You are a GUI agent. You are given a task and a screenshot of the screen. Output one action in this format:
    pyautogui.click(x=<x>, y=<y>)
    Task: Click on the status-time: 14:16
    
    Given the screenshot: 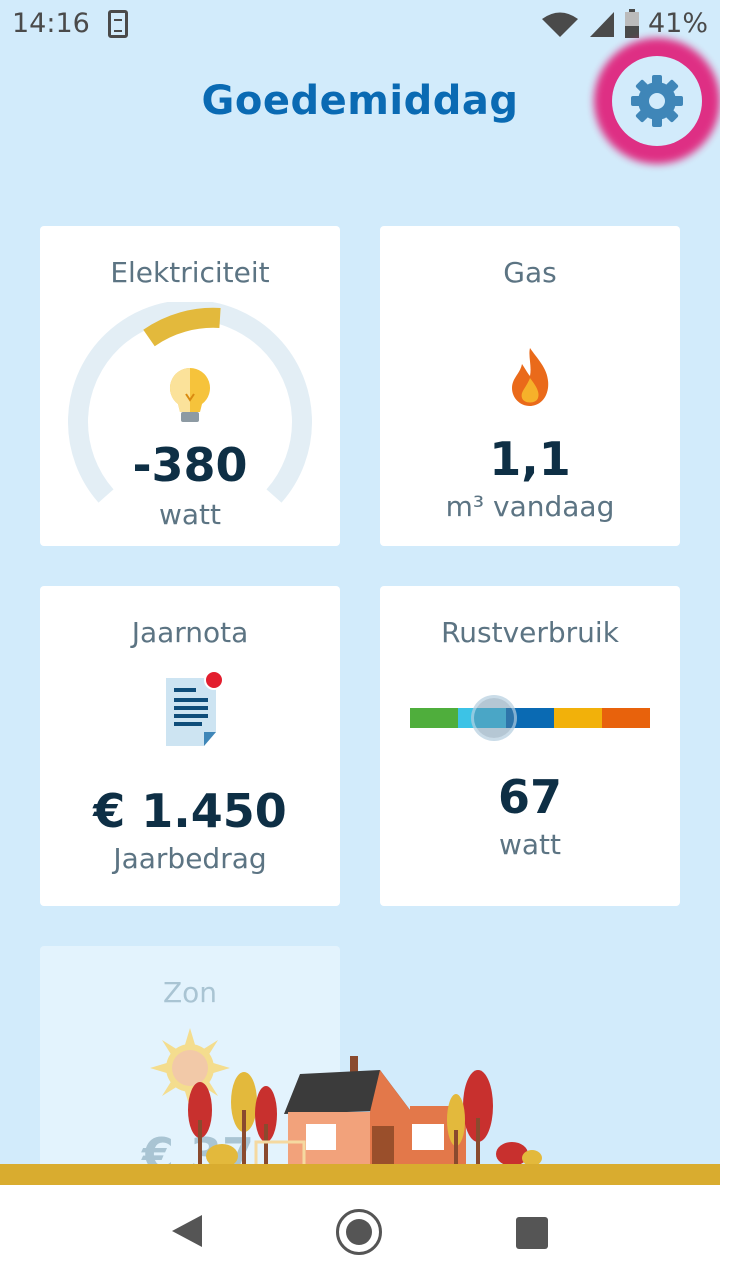 What is the action you would take?
    pyautogui.click(x=51, y=23)
    